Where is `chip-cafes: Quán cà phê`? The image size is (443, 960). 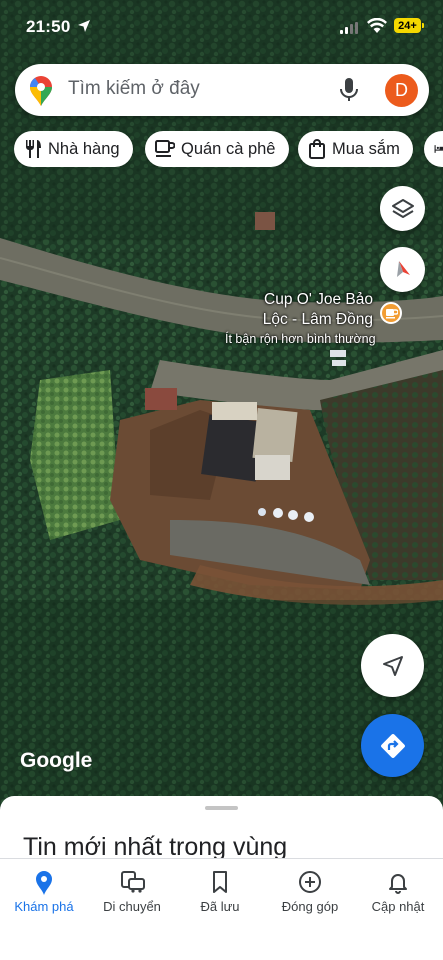 chip-cafes: Quán cà phê is located at coordinates (217, 149).